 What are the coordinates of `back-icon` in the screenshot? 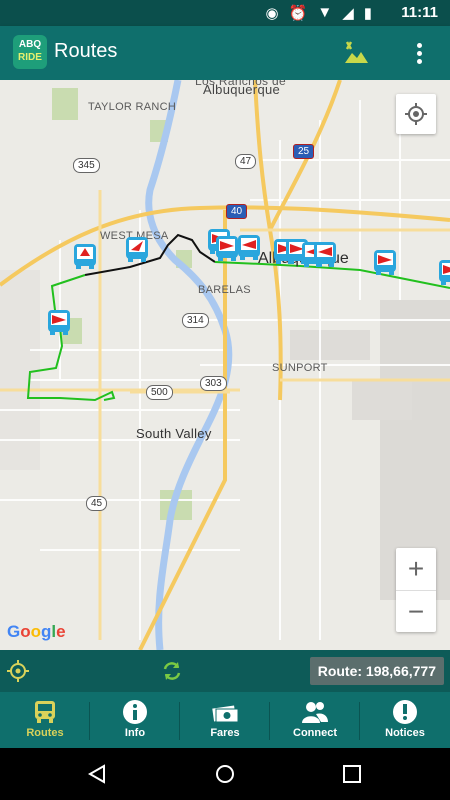 It's located at (97, 774).